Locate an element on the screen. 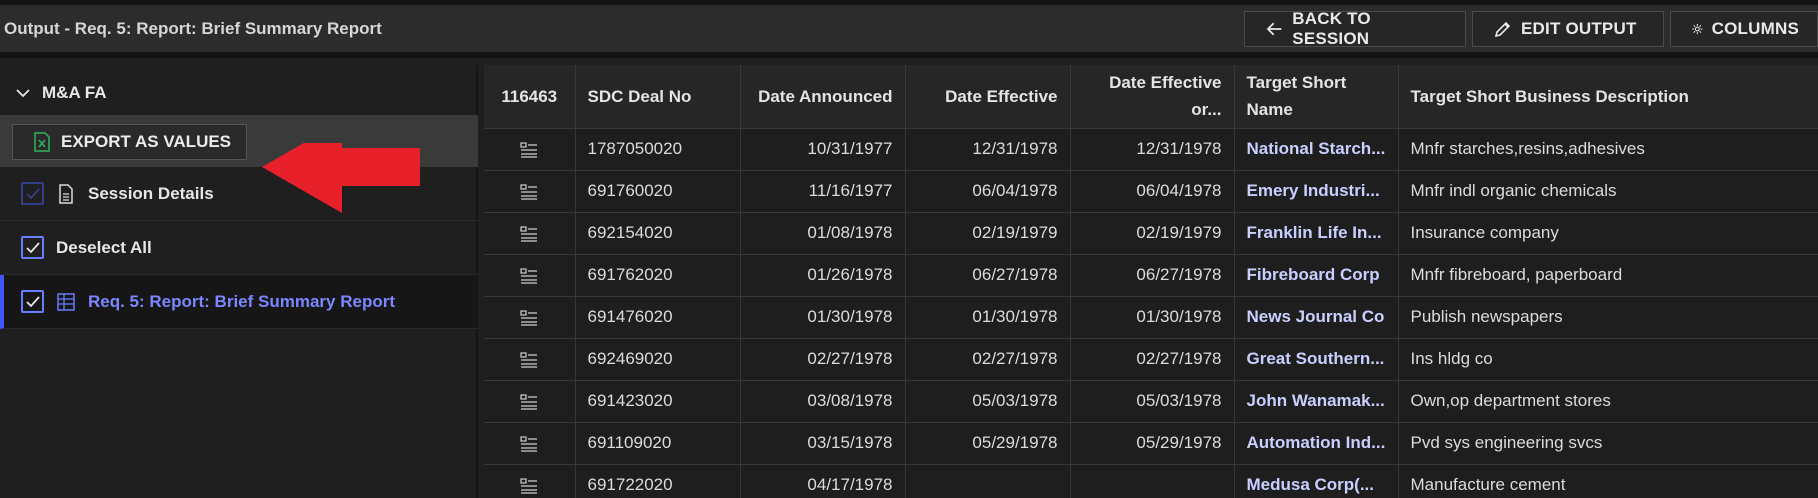 This screenshot has height=498, width=1818. back-to-session-label: BACK TO SESSION is located at coordinates (1331, 28).